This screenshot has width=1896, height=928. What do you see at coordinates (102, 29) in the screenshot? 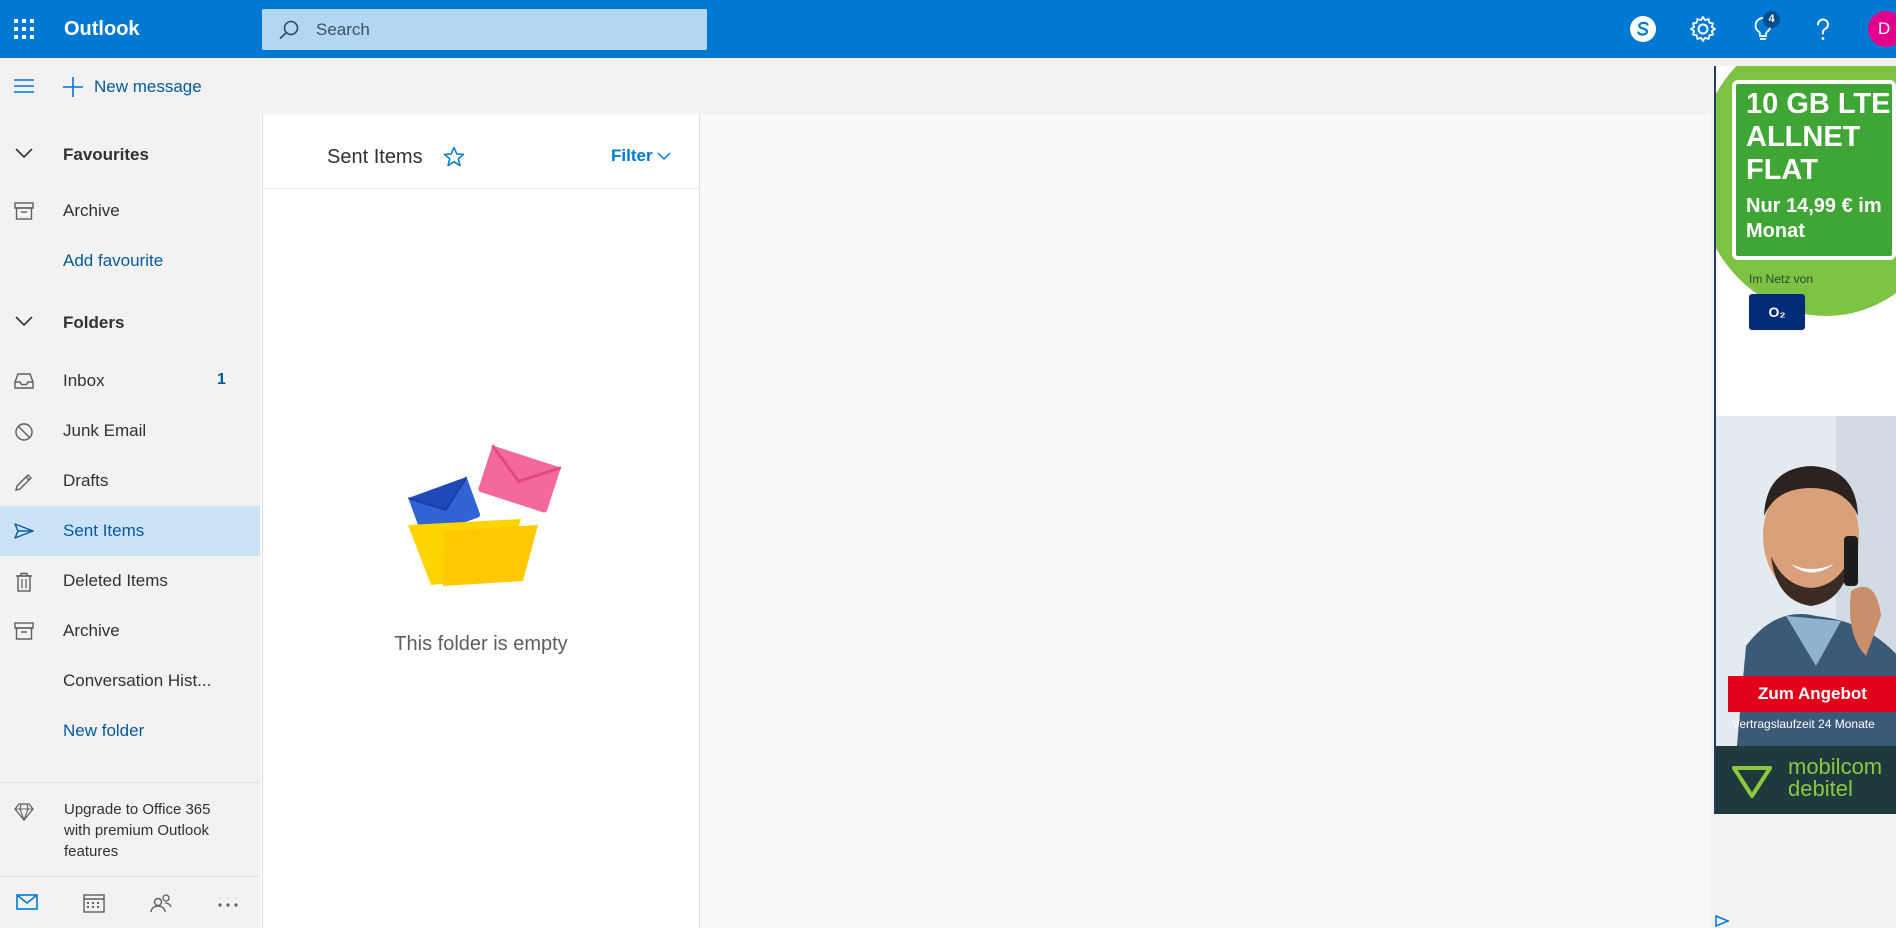
I see `app-name: Outlook` at bounding box center [102, 29].